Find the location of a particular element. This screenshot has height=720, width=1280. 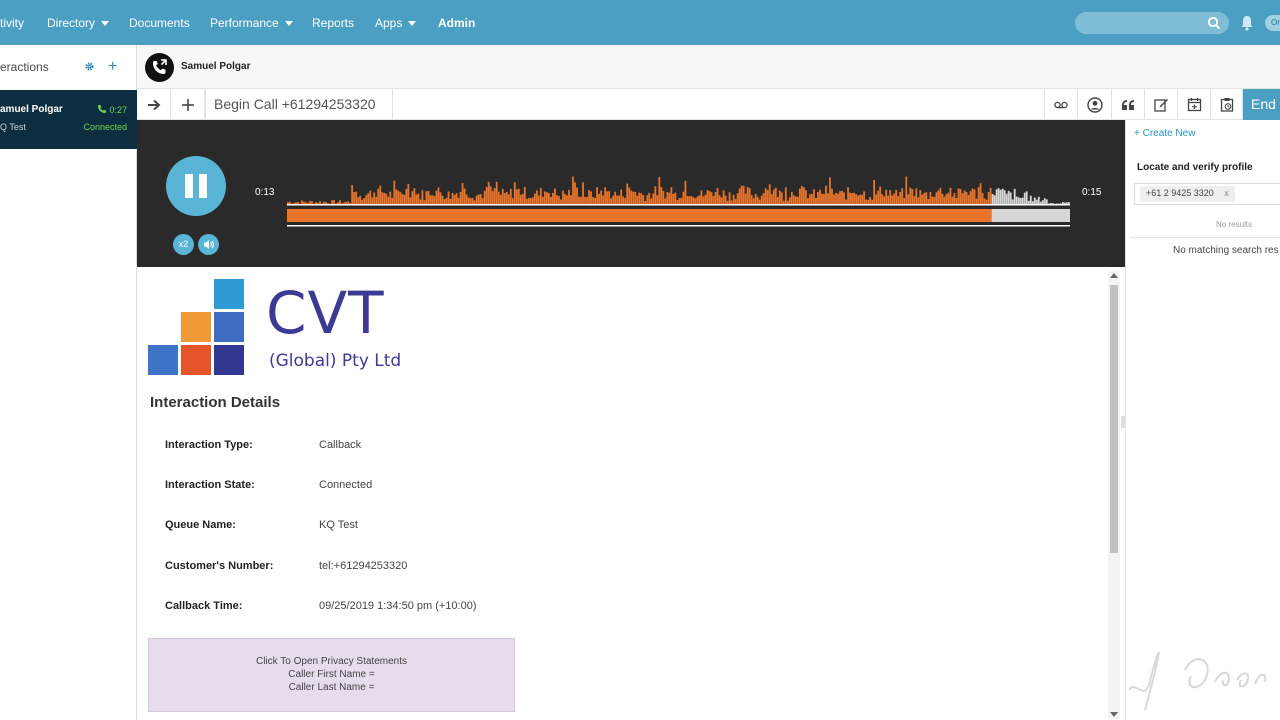

contact-name: Samuel Polgar is located at coordinates (216, 66).